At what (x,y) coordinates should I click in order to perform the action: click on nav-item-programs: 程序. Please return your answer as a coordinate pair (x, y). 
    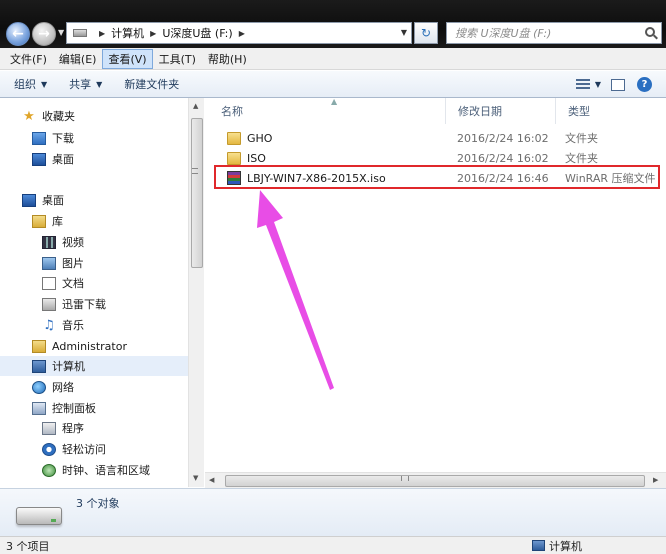
    Looking at the image, I should click on (63, 428).